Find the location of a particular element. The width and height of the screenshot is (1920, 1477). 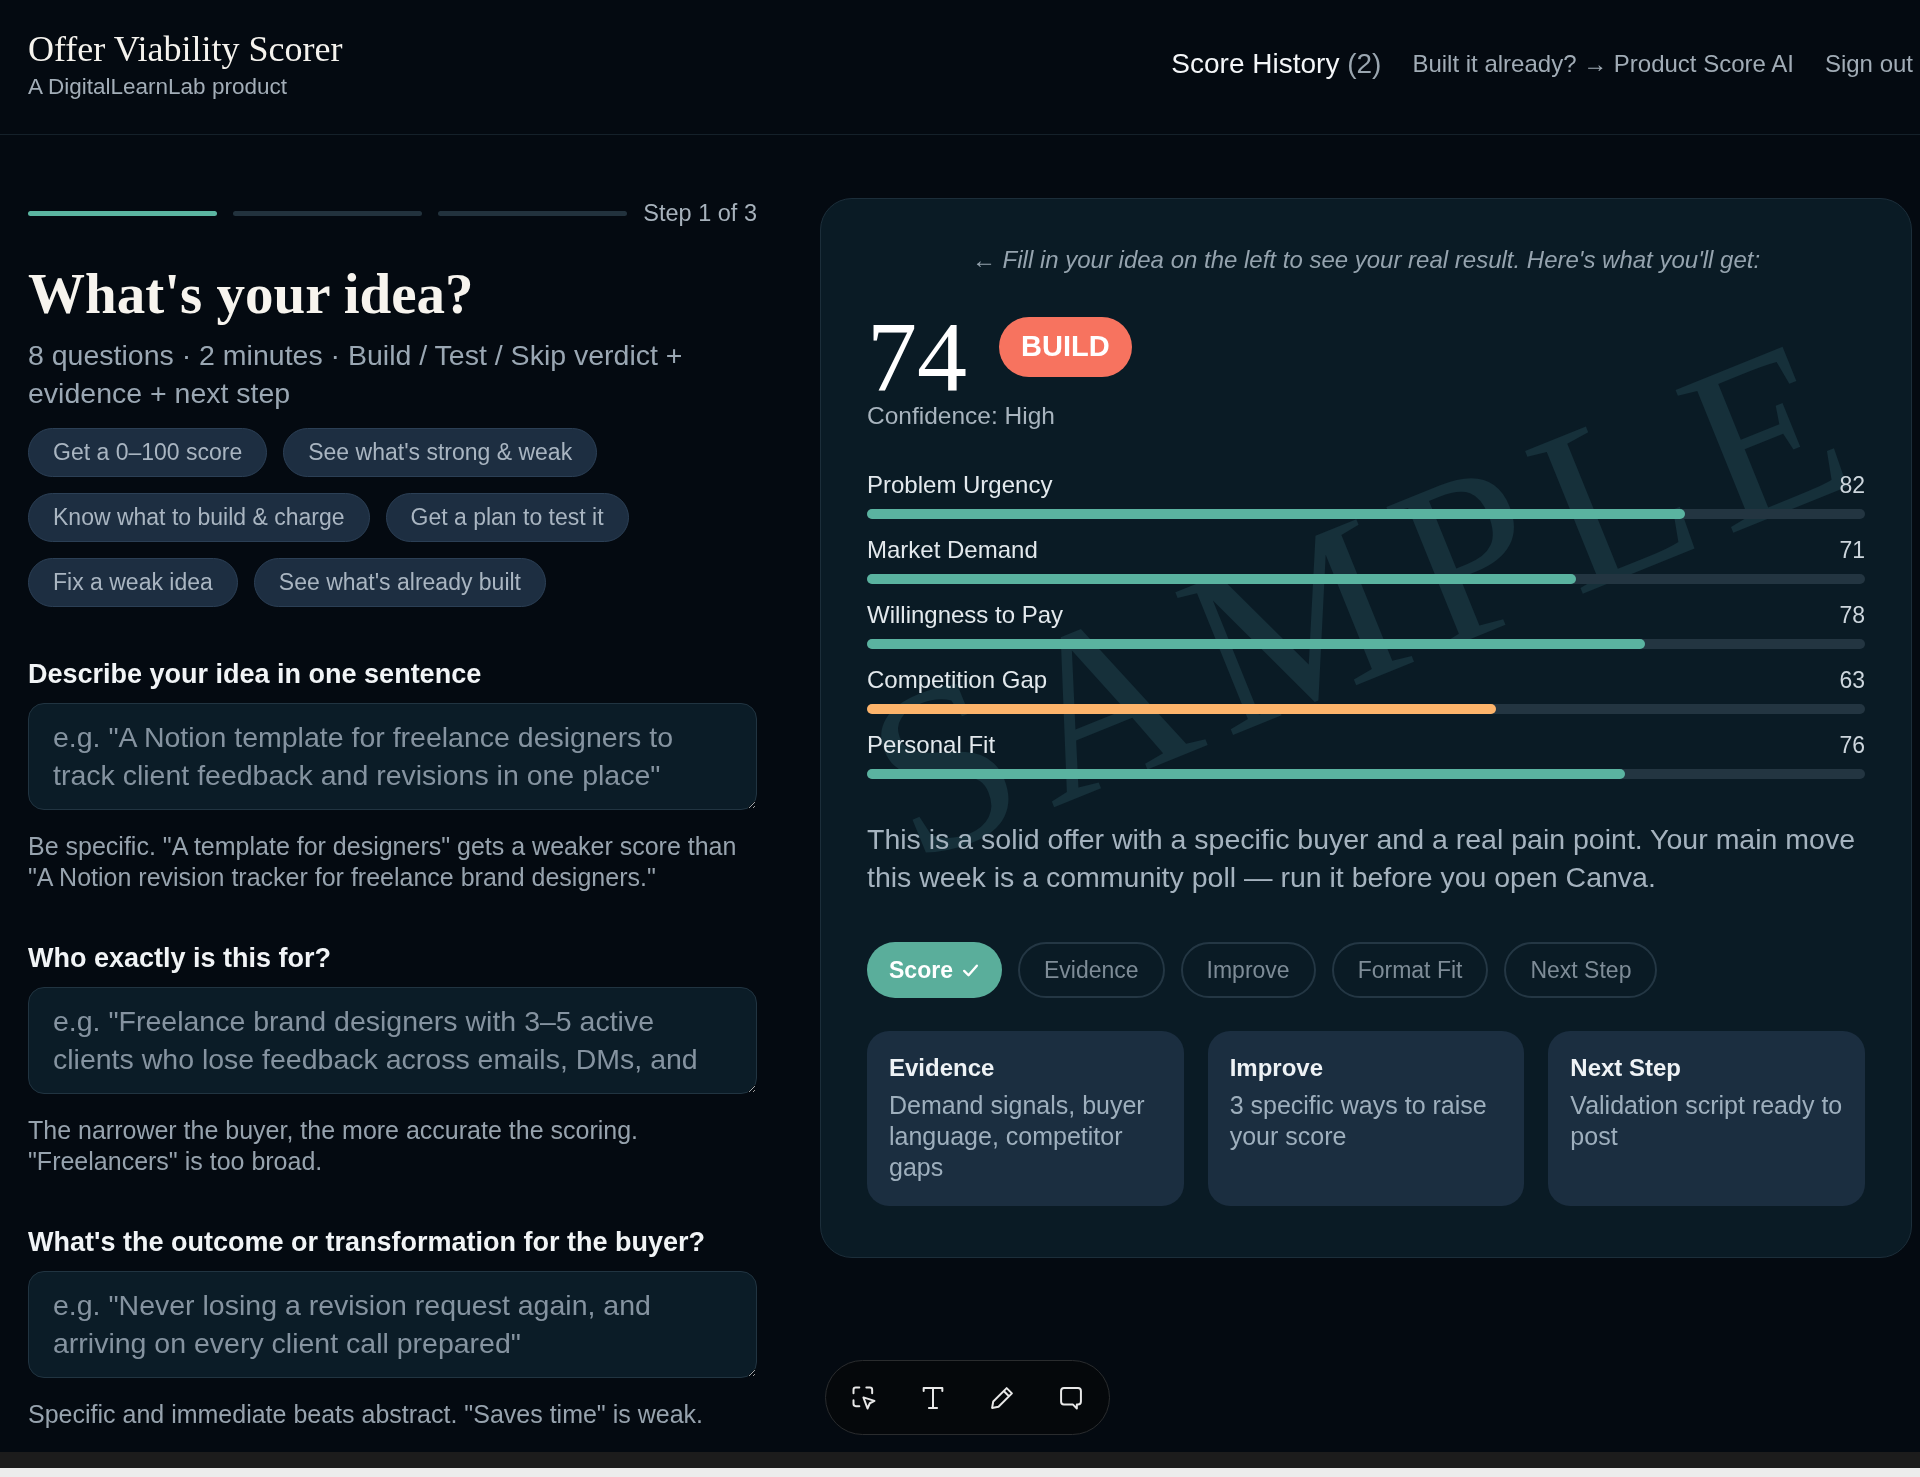

nav-link: Built it already? → Product Score AI is located at coordinates (1603, 64).